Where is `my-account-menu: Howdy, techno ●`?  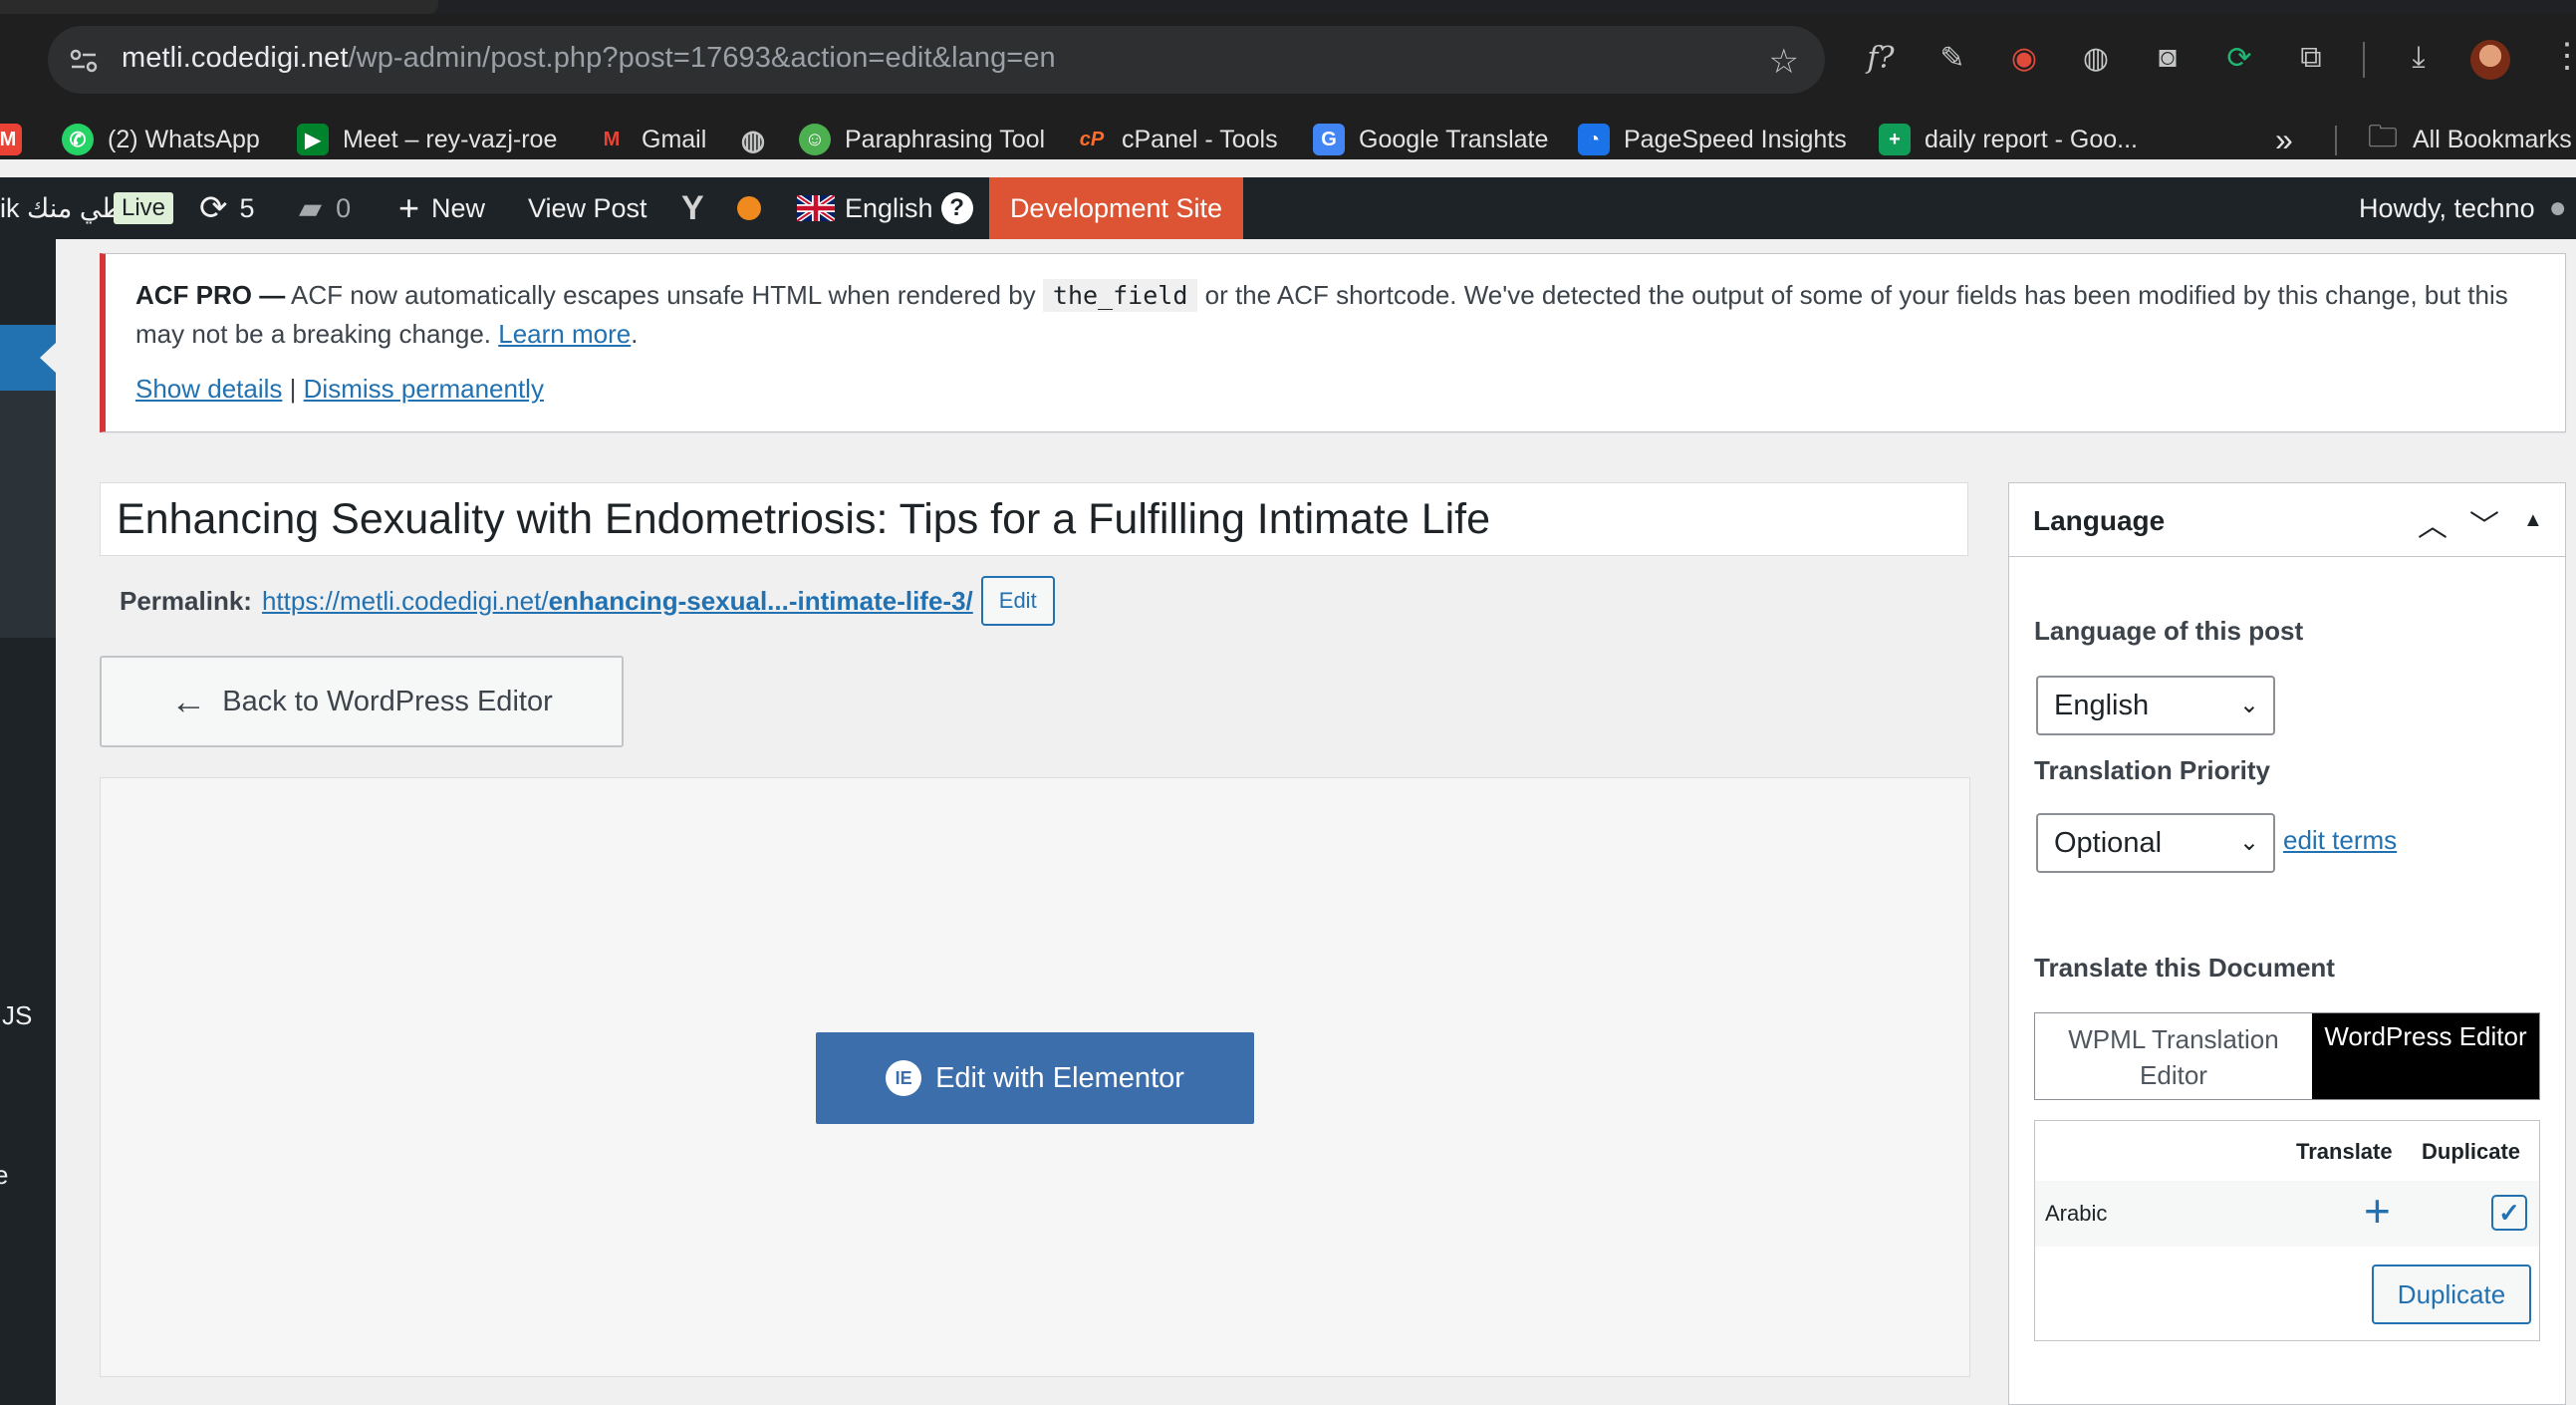 my-account-menu: Howdy, techno ● is located at coordinates (2463, 208).